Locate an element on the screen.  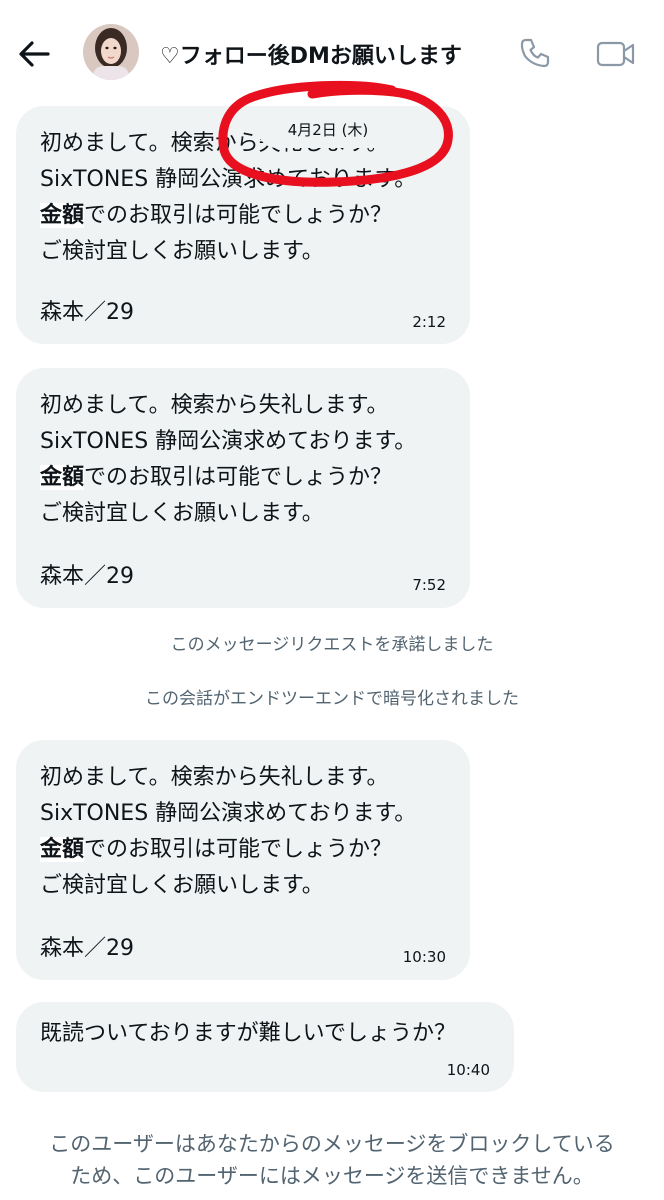
system-message-accepted: このメッセージリクエストを承諾しました is located at coordinates (332, 645).